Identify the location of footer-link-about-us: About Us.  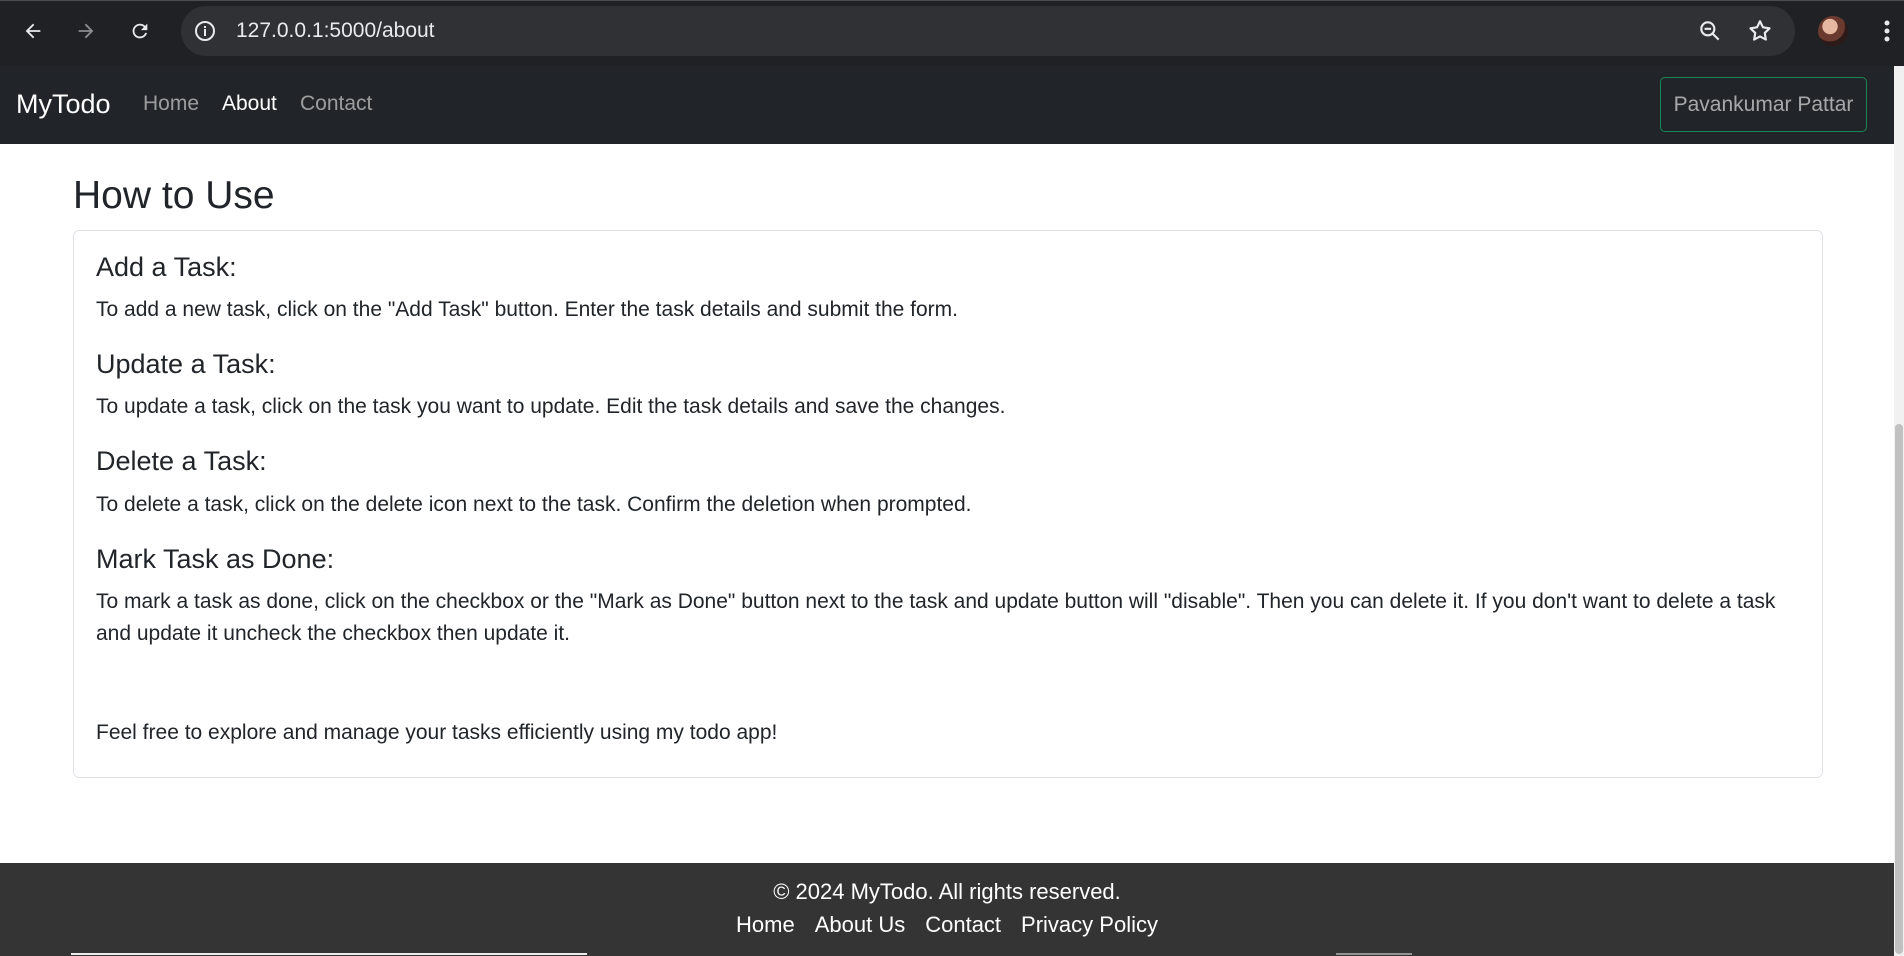
(860, 925).